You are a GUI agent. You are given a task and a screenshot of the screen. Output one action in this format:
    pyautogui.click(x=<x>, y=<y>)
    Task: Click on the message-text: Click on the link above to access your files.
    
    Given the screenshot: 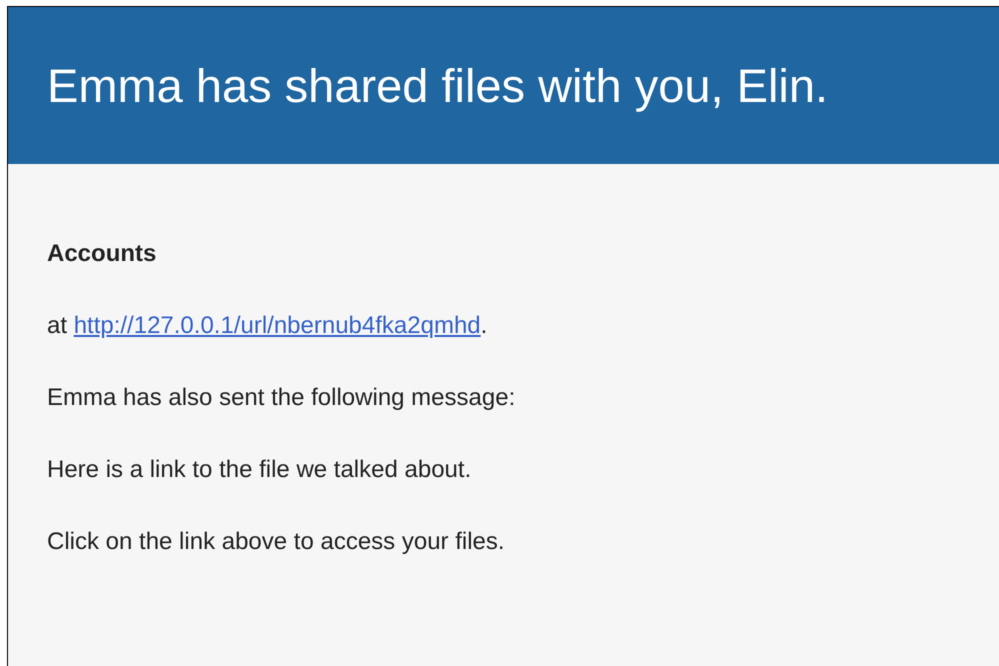 What is the action you would take?
    pyautogui.click(x=276, y=542)
    